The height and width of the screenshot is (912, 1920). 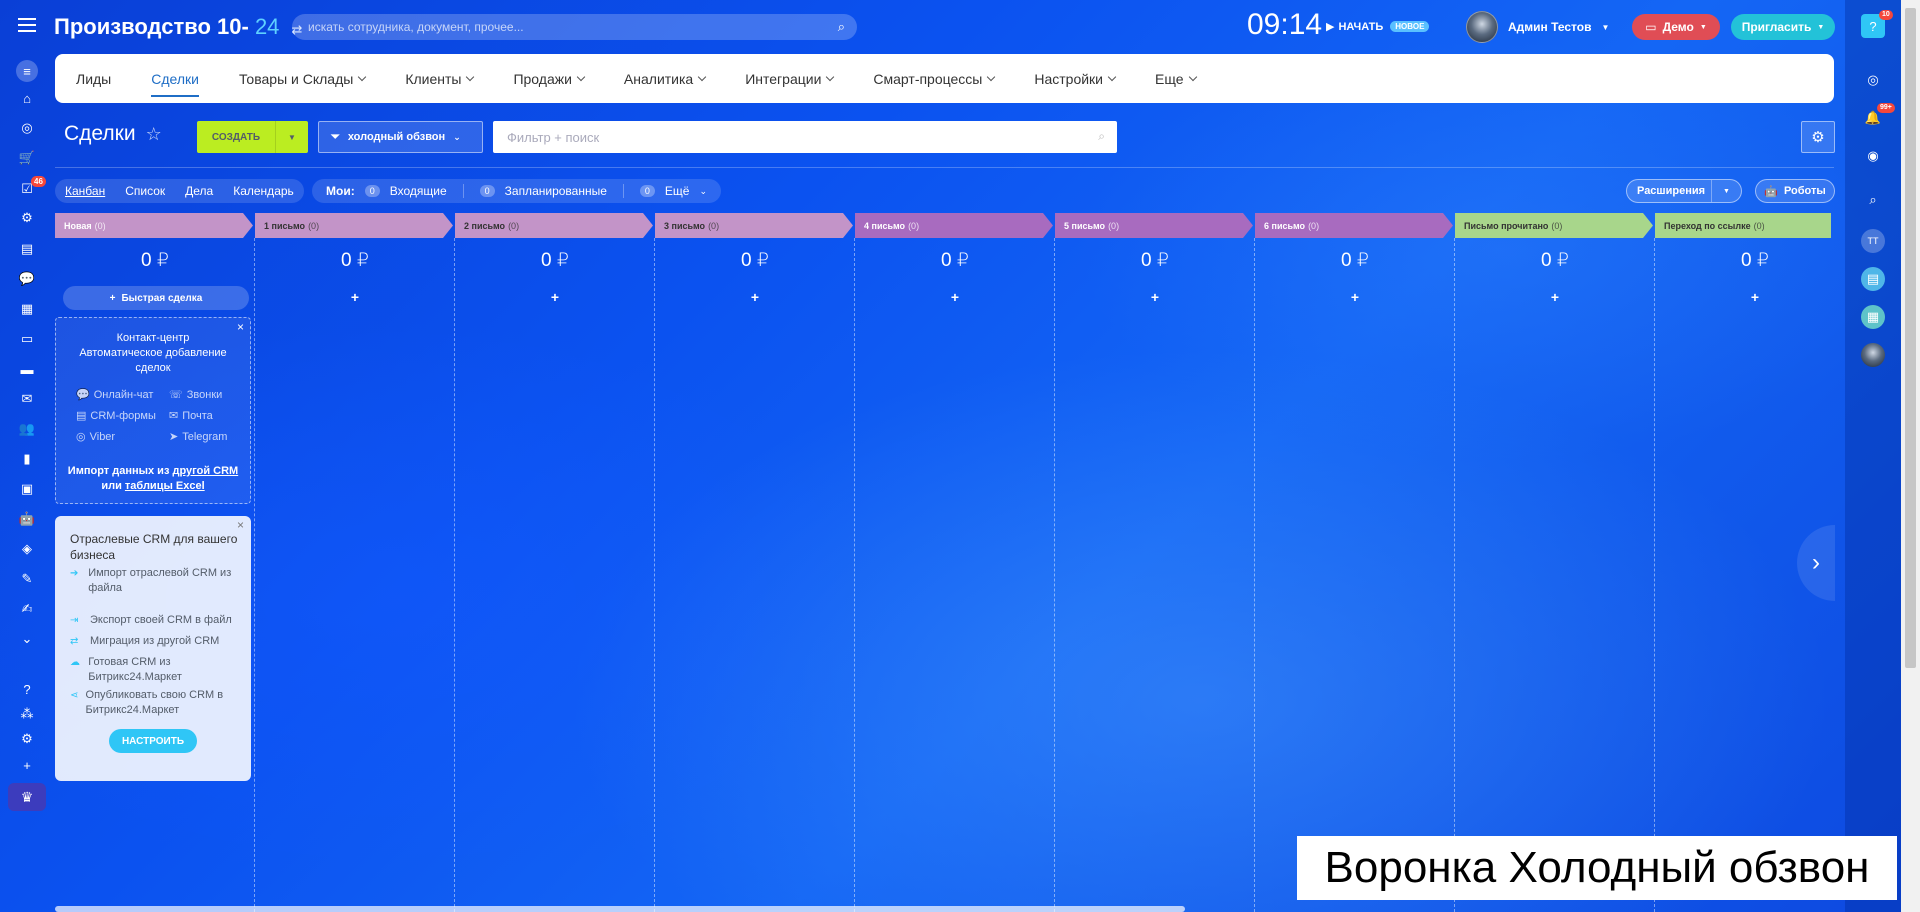 I want to click on crm-forms-channel: ▤ CRM-формы, so click(x=116, y=416).